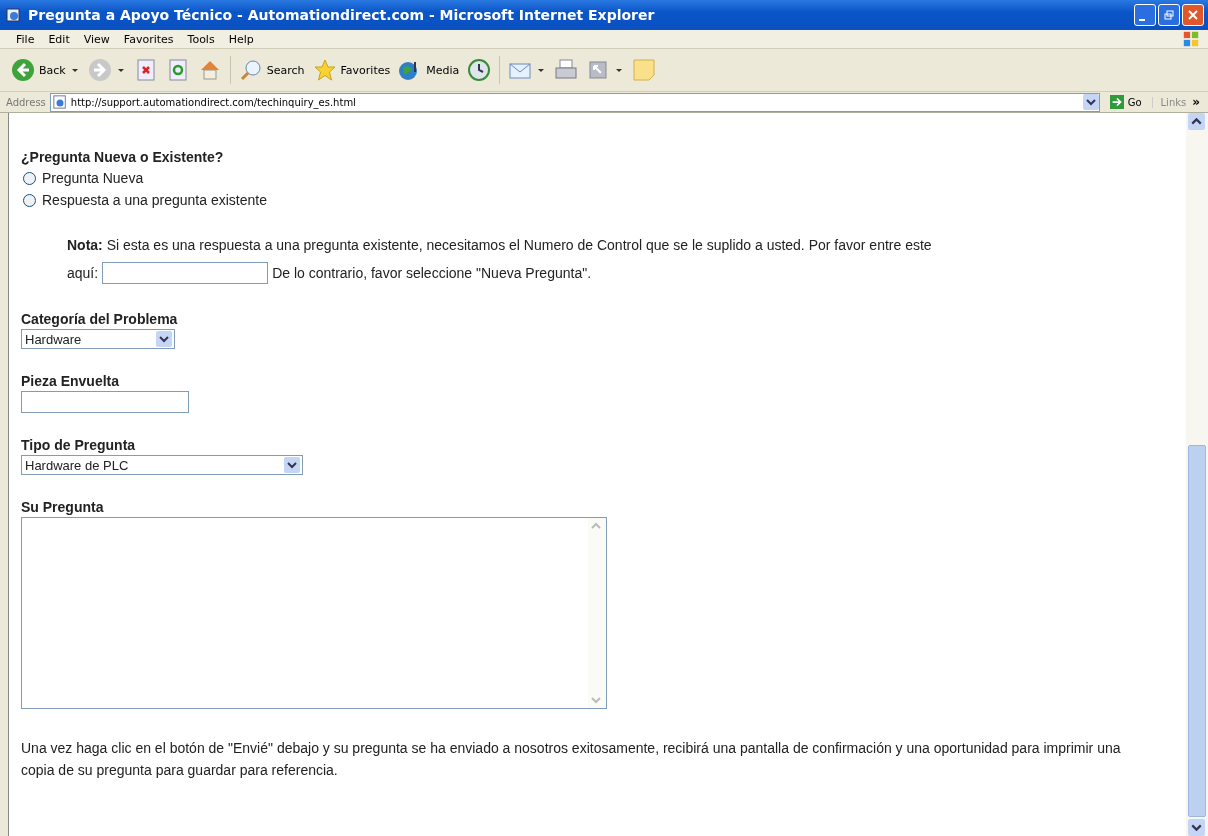  I want to click on close-button, so click(1193, 15).